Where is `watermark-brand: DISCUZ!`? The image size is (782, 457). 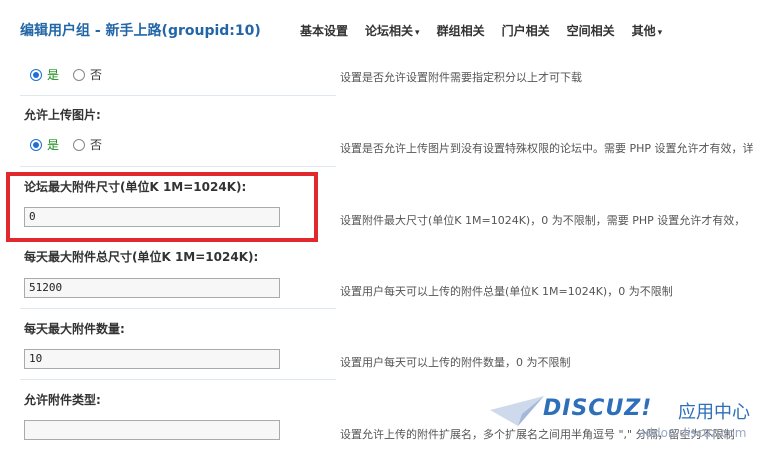
watermark-brand: DISCUZ! is located at coordinates (598, 408).